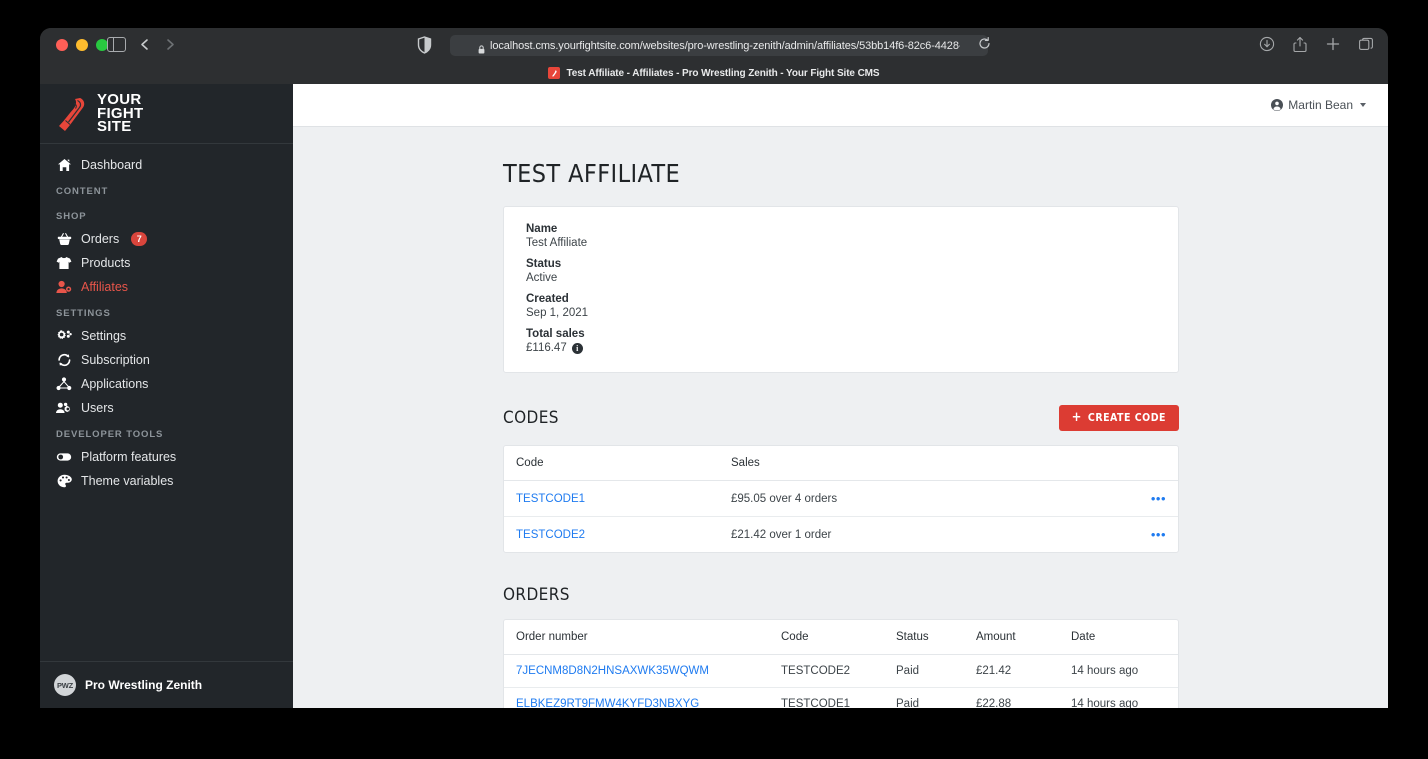 Image resolution: width=1428 pixels, height=759 pixels. I want to click on detail-field-name: Name Test Affiliate, so click(841, 236).